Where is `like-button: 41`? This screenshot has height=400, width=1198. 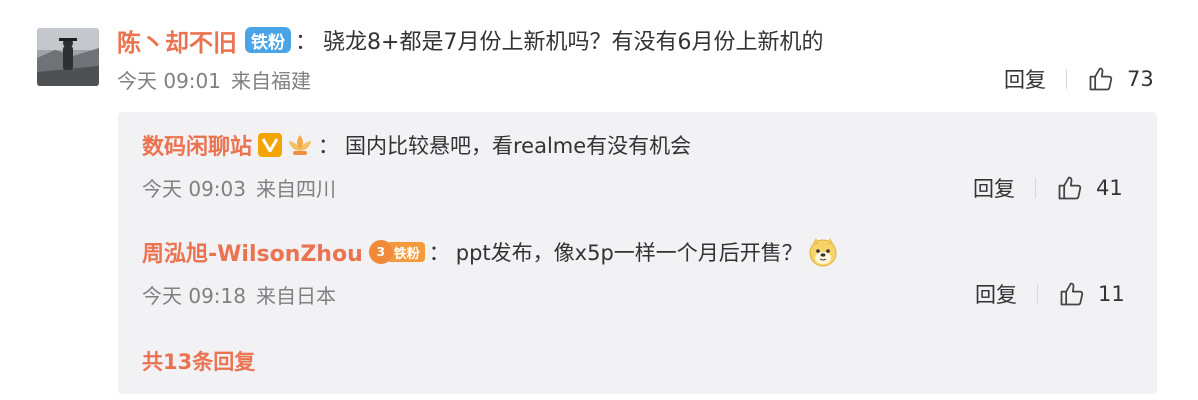
like-button: 41 is located at coordinates (1089, 188).